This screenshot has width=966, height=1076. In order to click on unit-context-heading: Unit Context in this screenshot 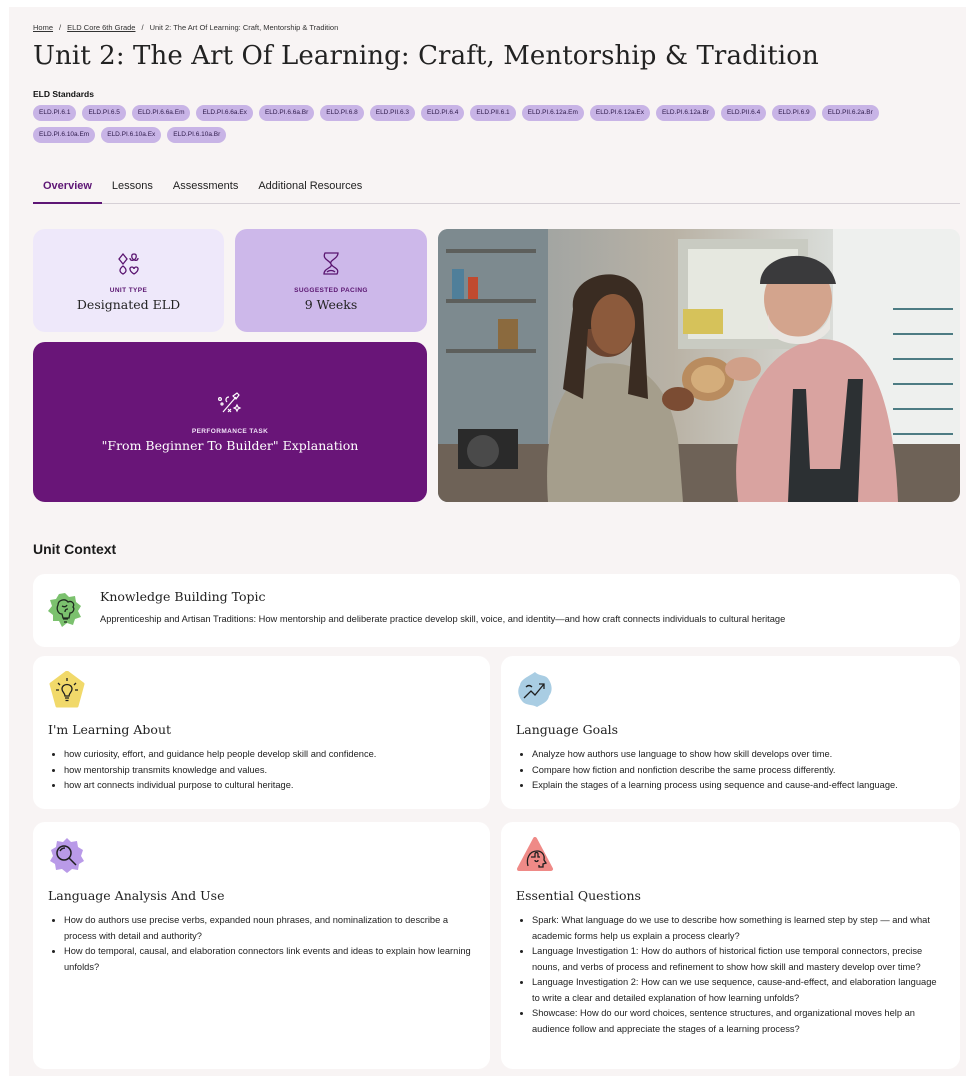, I will do `click(75, 549)`.